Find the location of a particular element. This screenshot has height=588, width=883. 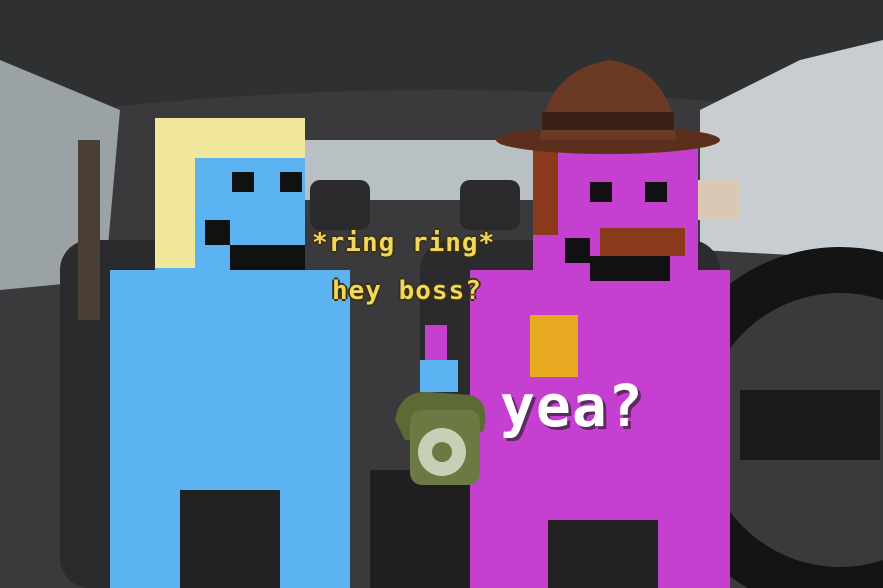

caption-yea: yea? is located at coordinates (572, 406).